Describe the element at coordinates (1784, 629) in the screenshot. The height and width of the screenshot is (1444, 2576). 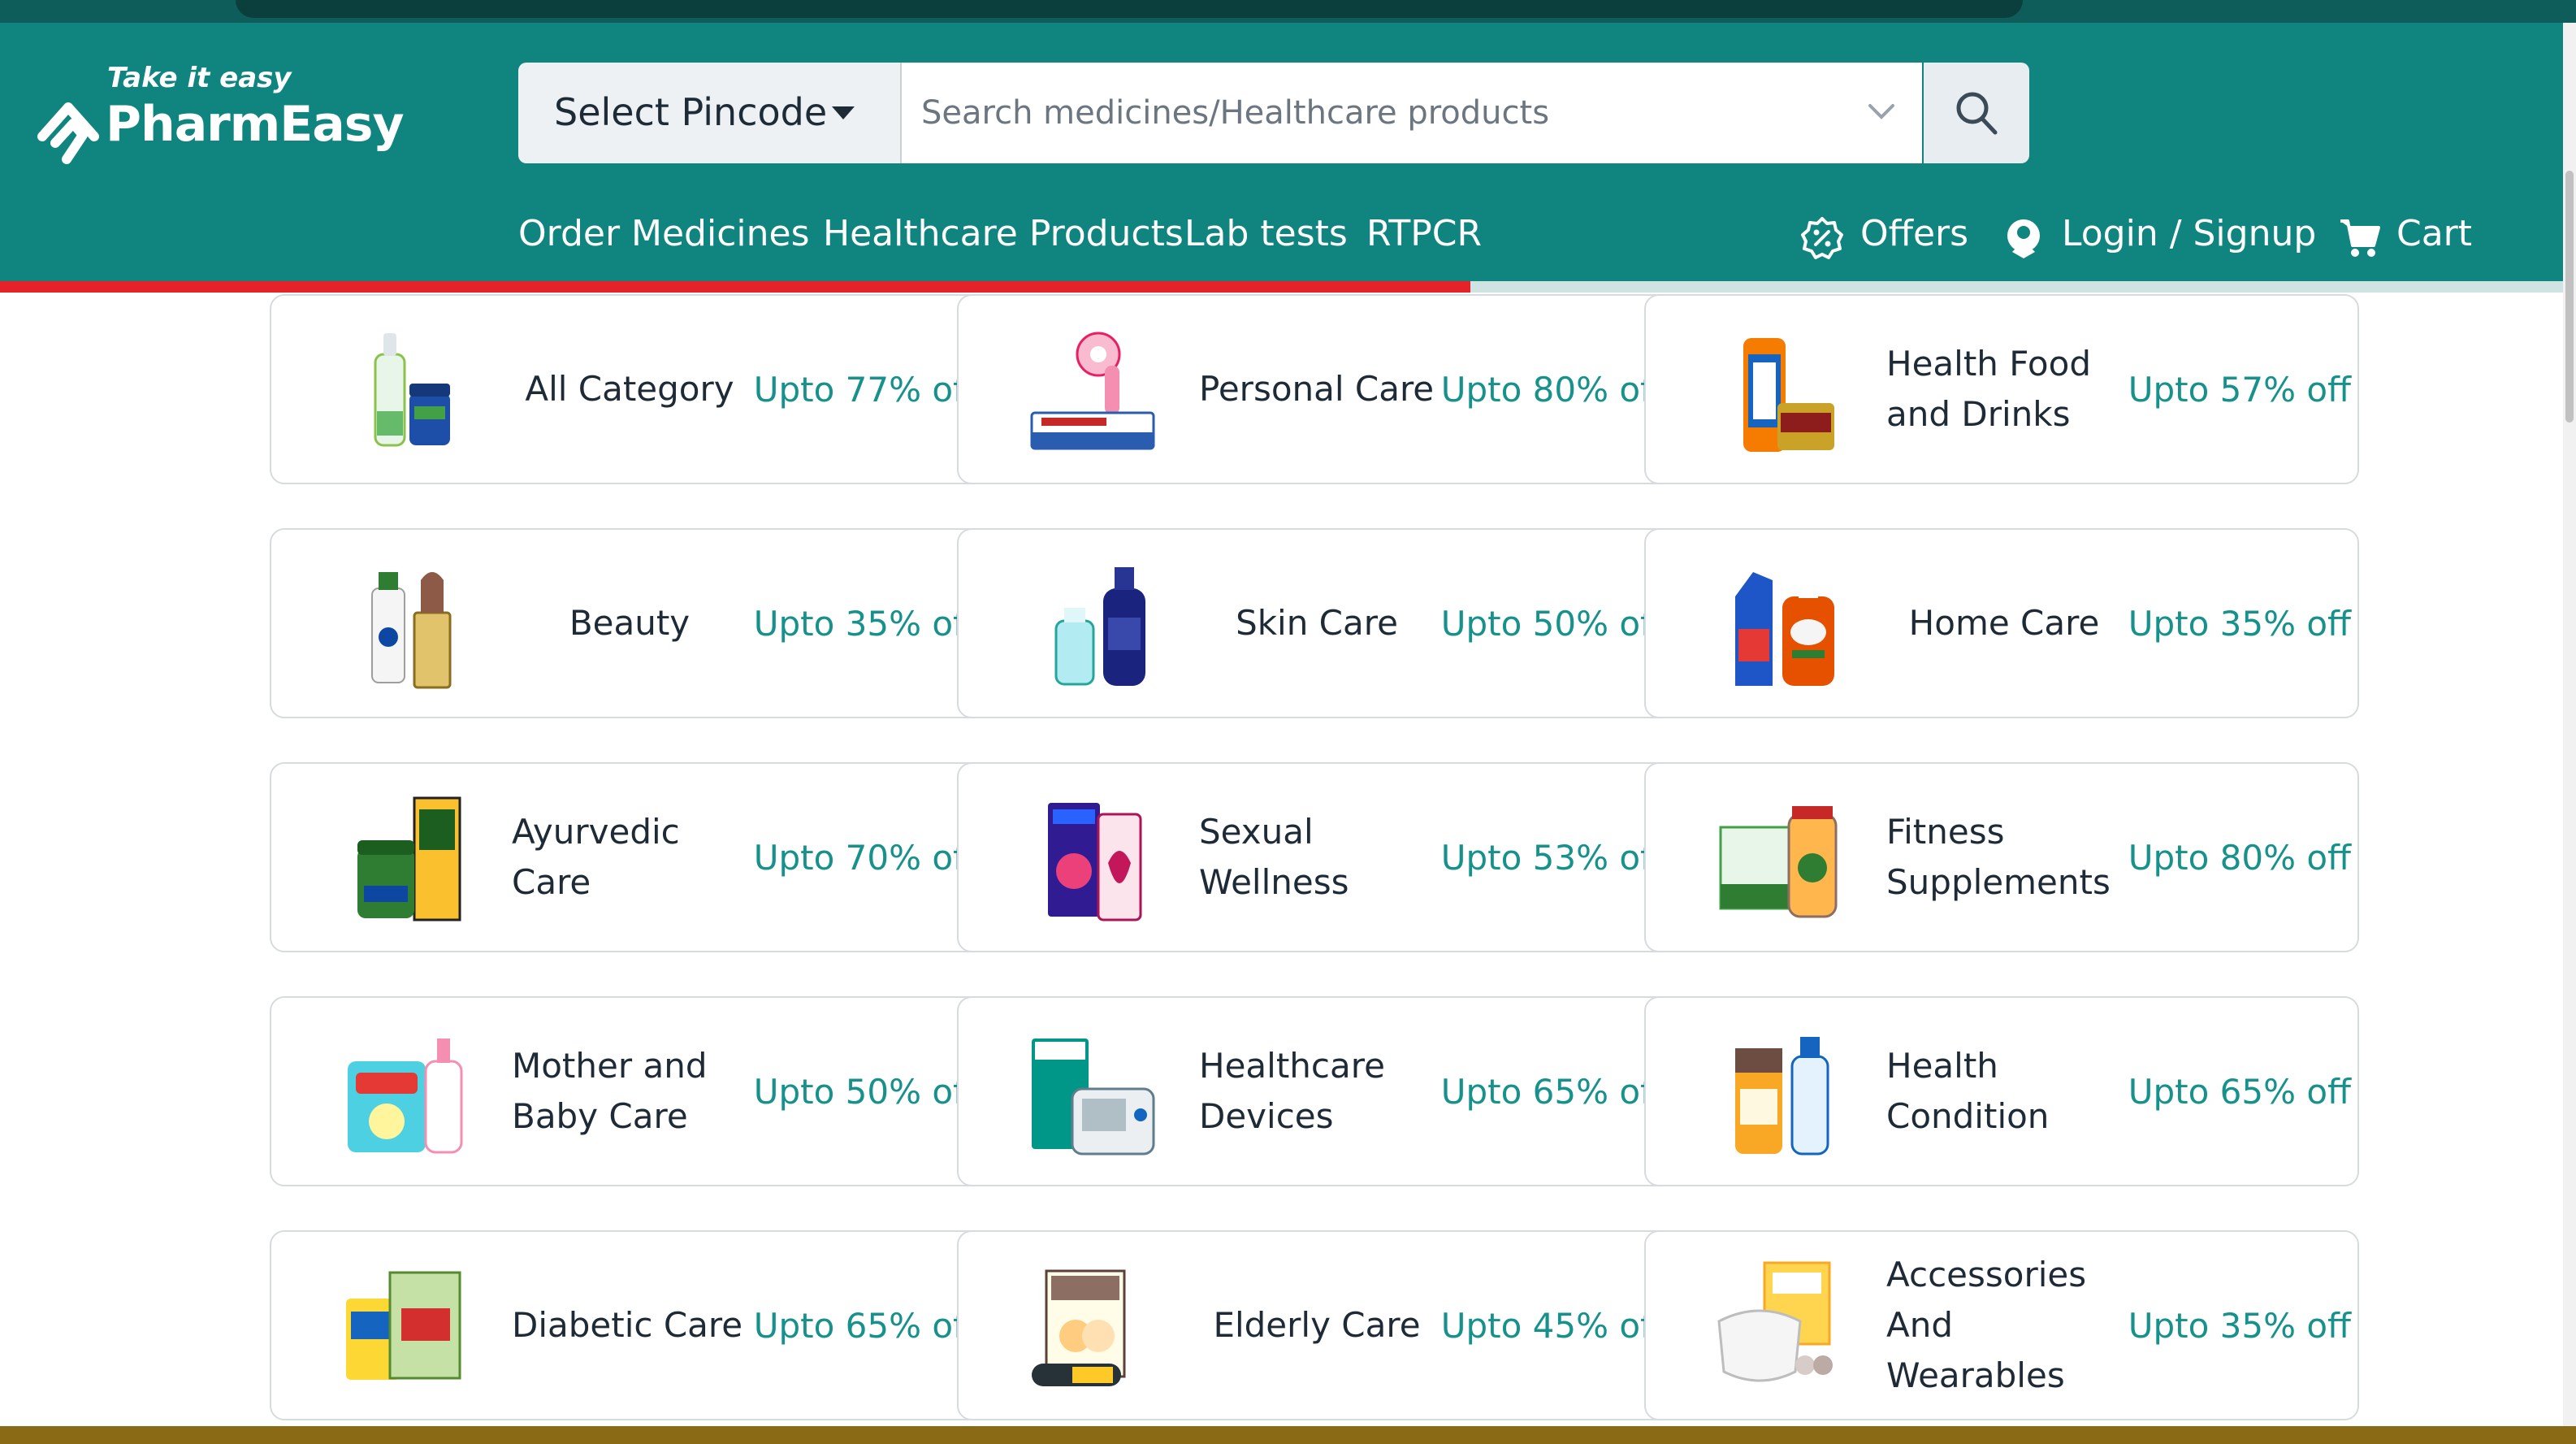
I see `cleaner-bottles-icon` at that location.